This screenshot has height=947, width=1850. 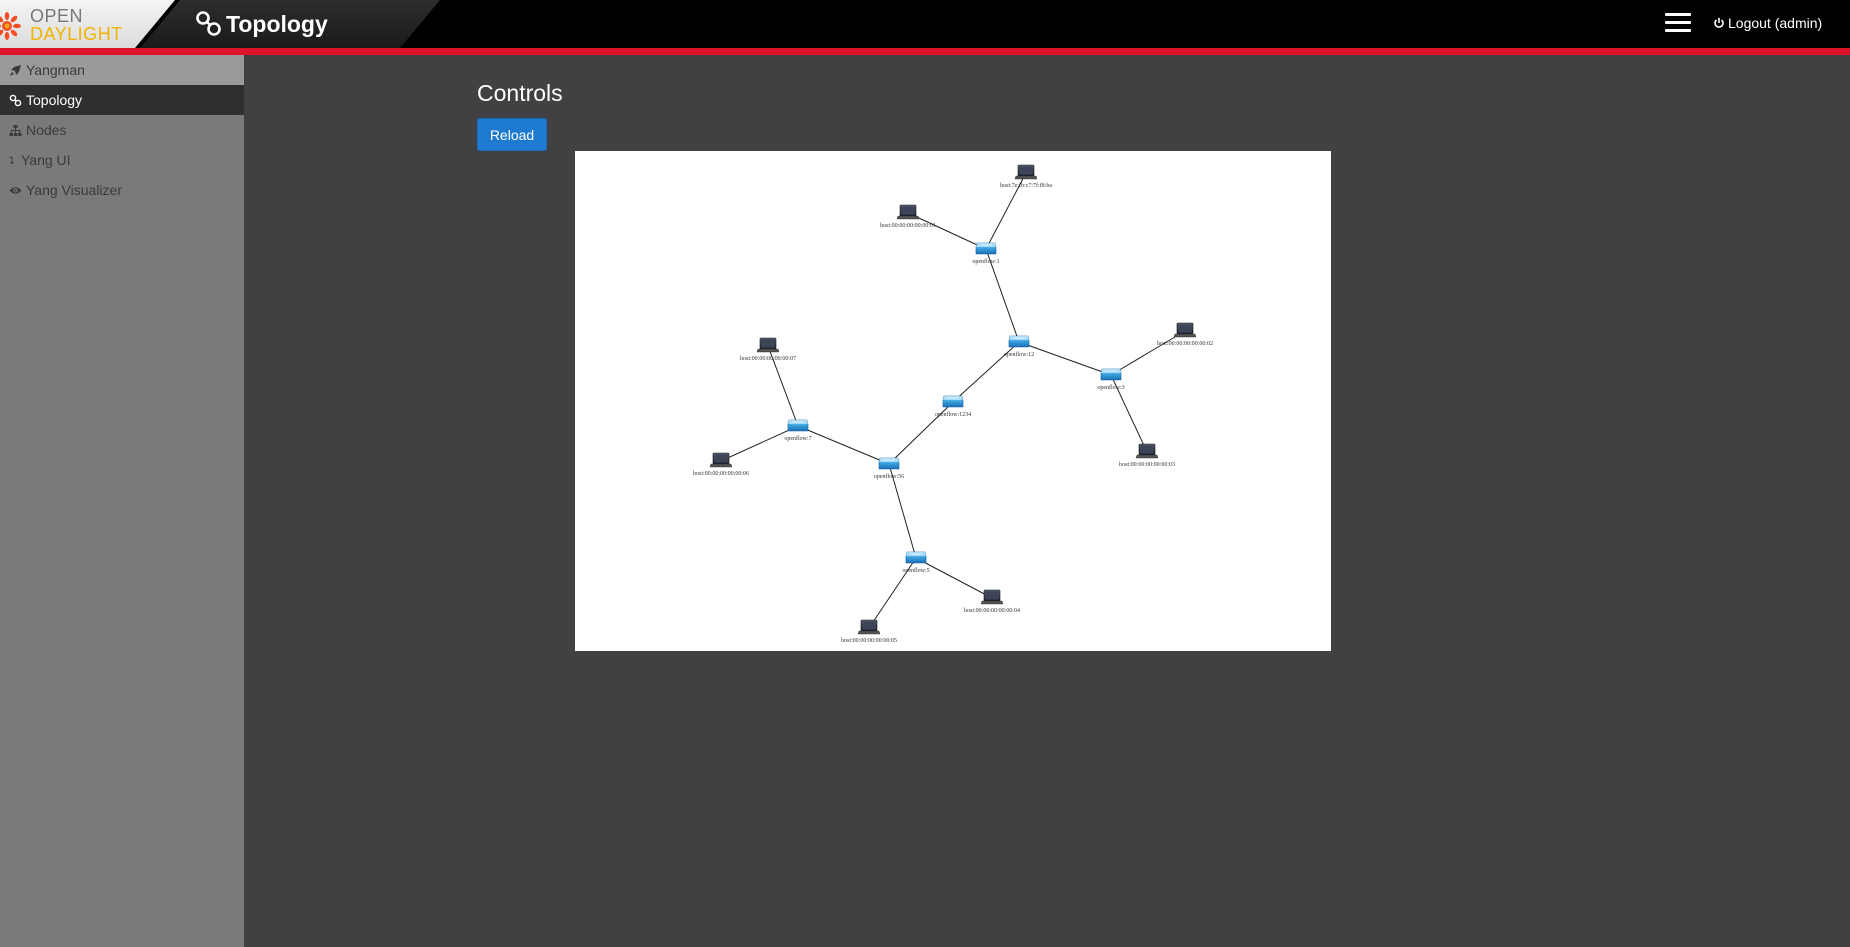 I want to click on logout-button: Logout (admin), so click(x=1767, y=23).